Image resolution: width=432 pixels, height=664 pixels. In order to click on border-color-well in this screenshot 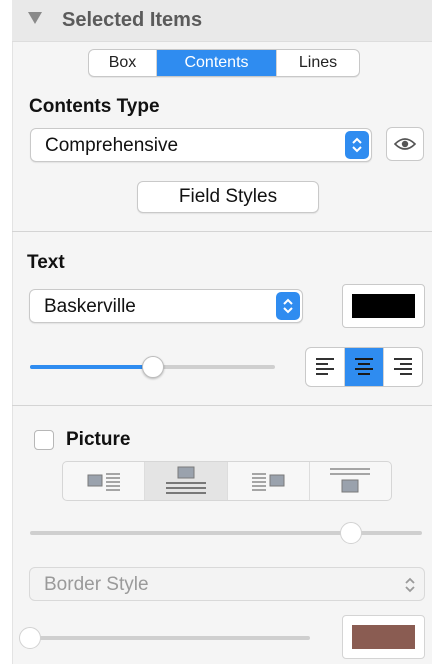, I will do `click(383, 637)`.